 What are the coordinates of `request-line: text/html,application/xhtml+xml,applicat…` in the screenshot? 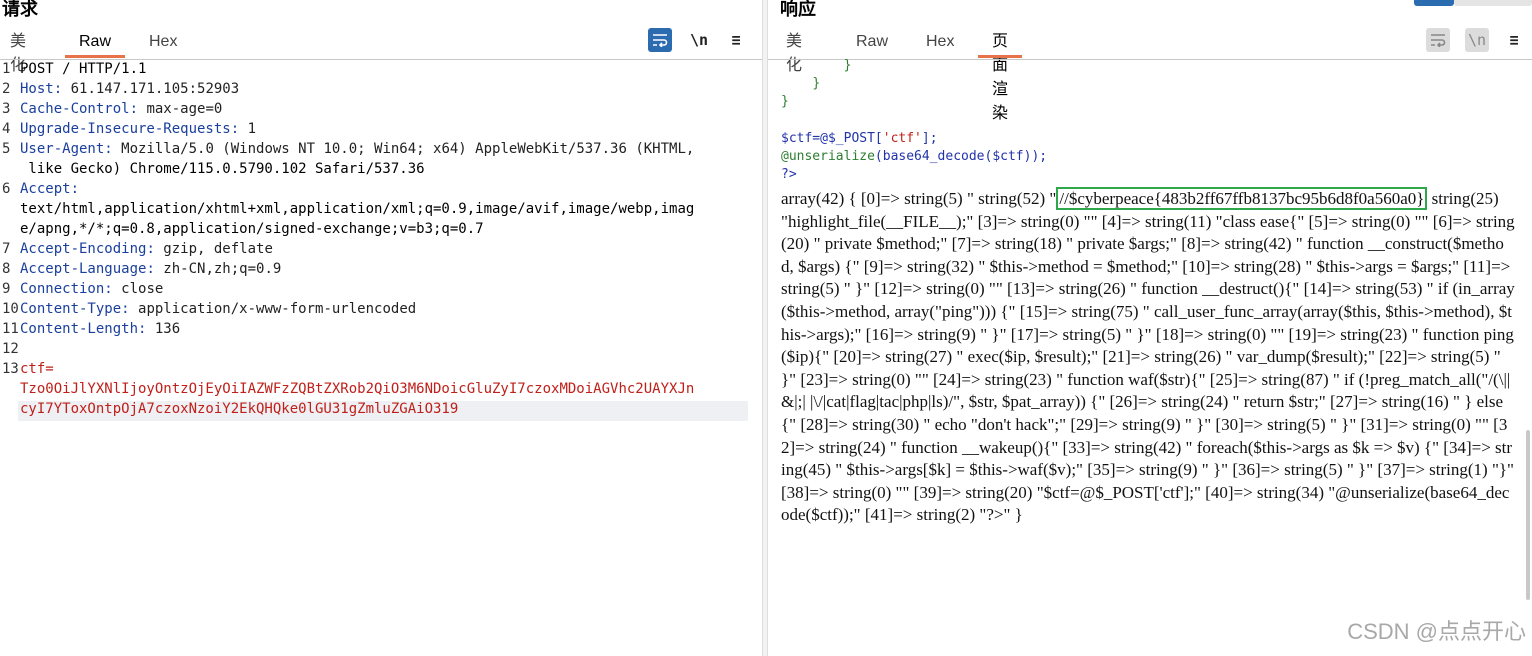 It's located at (357, 209).